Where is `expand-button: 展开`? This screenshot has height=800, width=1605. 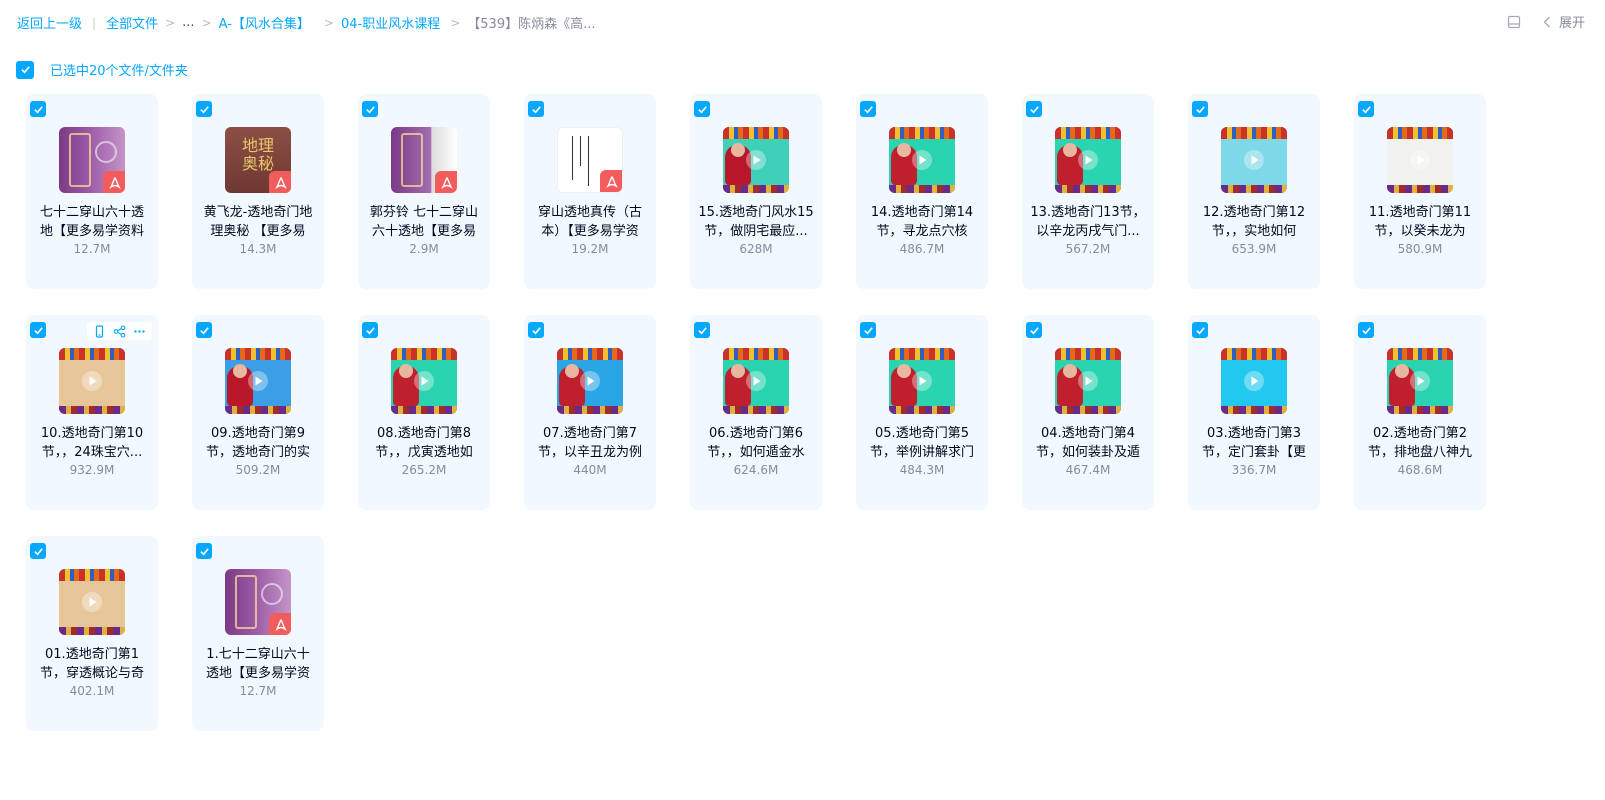 expand-button: 展开 is located at coordinates (1572, 21).